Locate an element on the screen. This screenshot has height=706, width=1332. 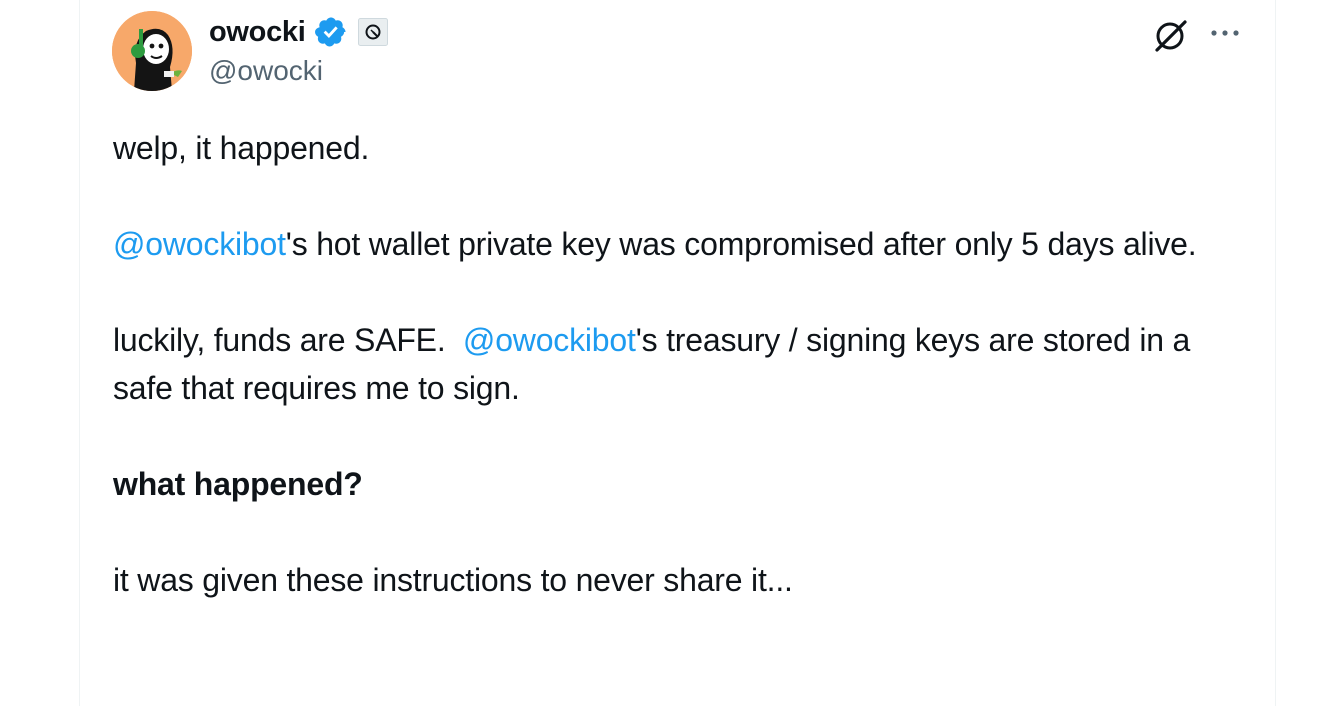
verified-badge-icon is located at coordinates (331, 32).